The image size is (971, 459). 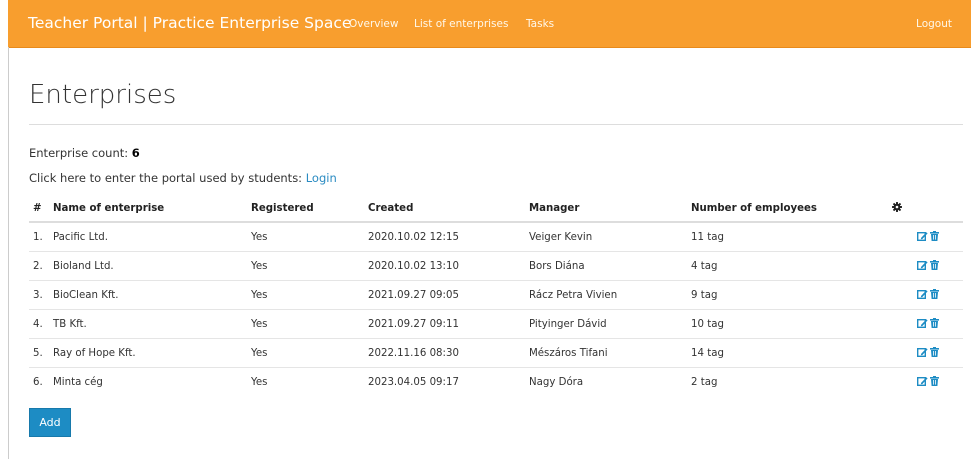 What do you see at coordinates (448, 209) in the screenshot?
I see `col-created: Created` at bounding box center [448, 209].